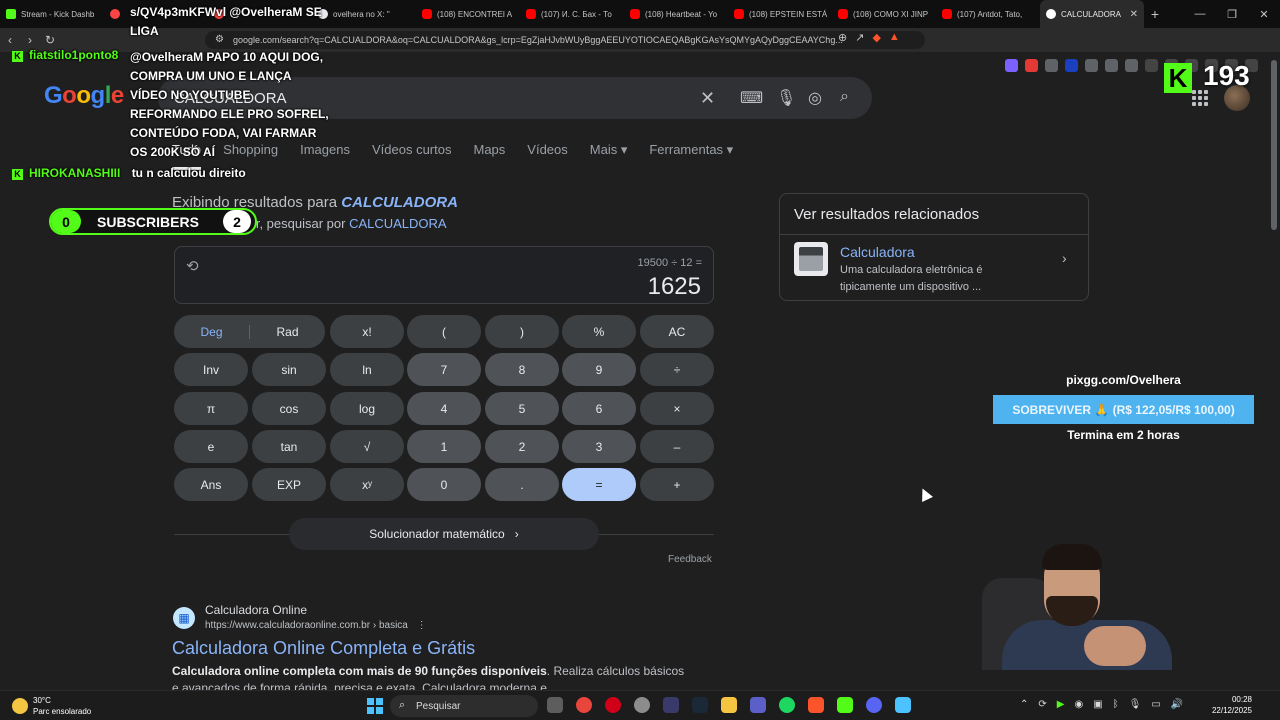 The width and height of the screenshot is (1280, 720). I want to click on back-icon: ‹, so click(10, 40).